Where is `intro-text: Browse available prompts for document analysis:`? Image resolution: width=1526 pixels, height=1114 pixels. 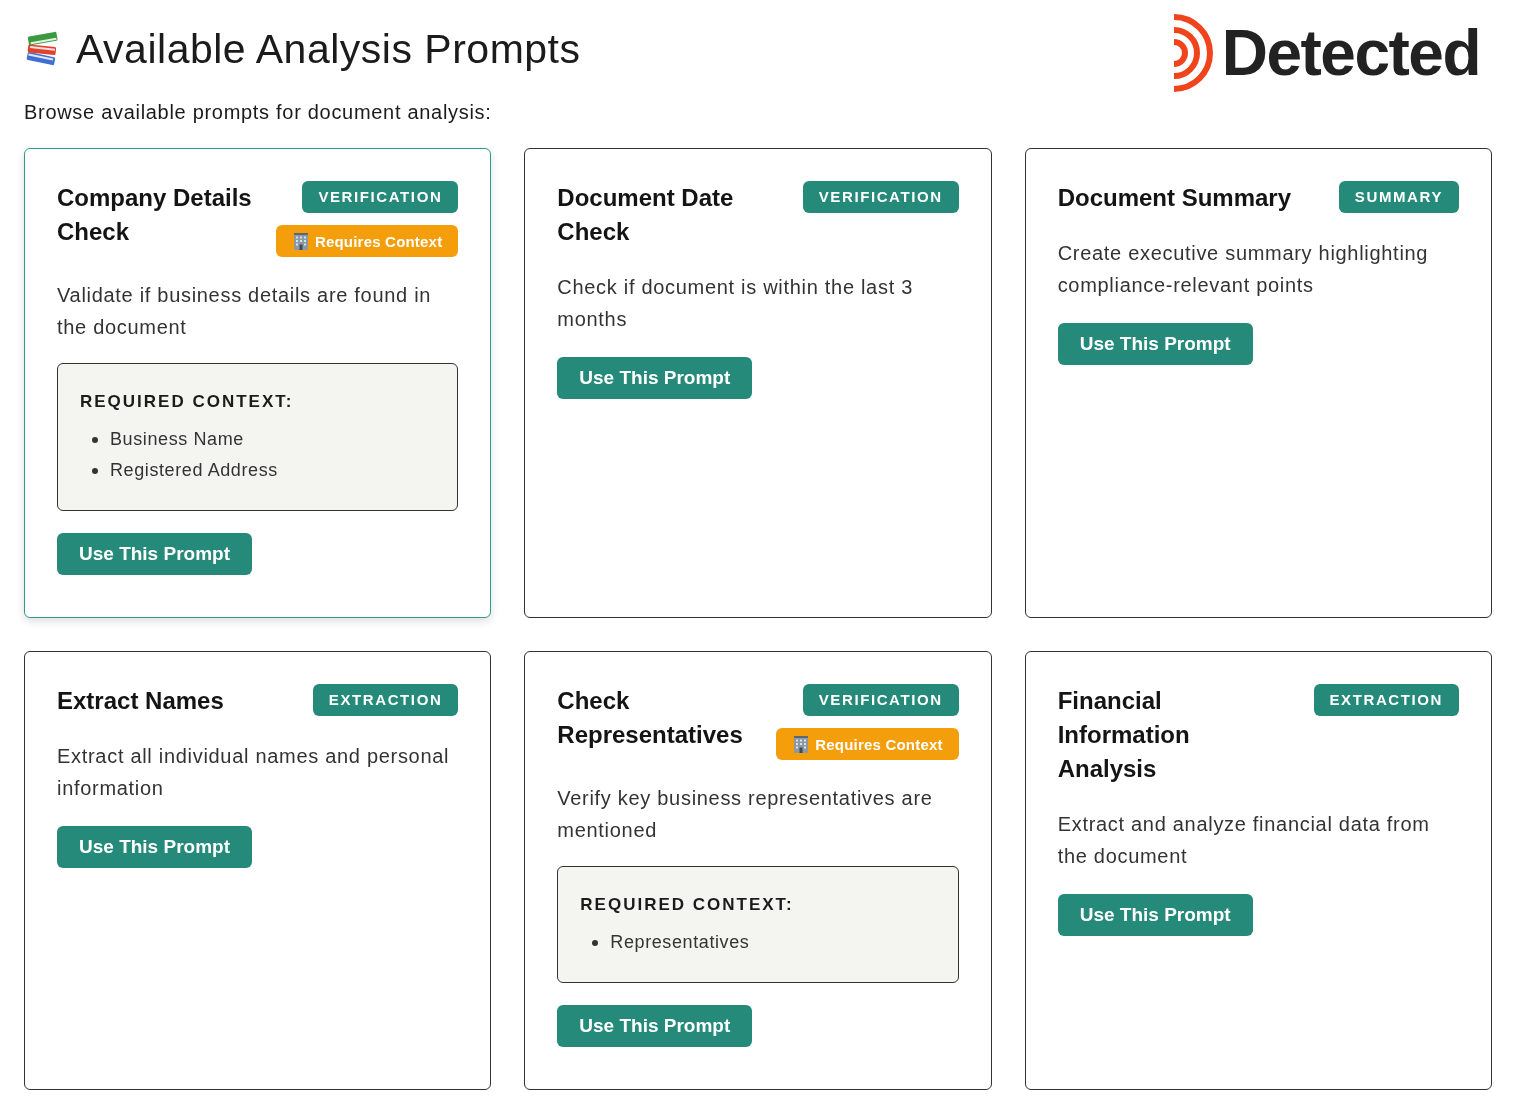 intro-text: Browse available prompts for document analysis: is located at coordinates (258, 112).